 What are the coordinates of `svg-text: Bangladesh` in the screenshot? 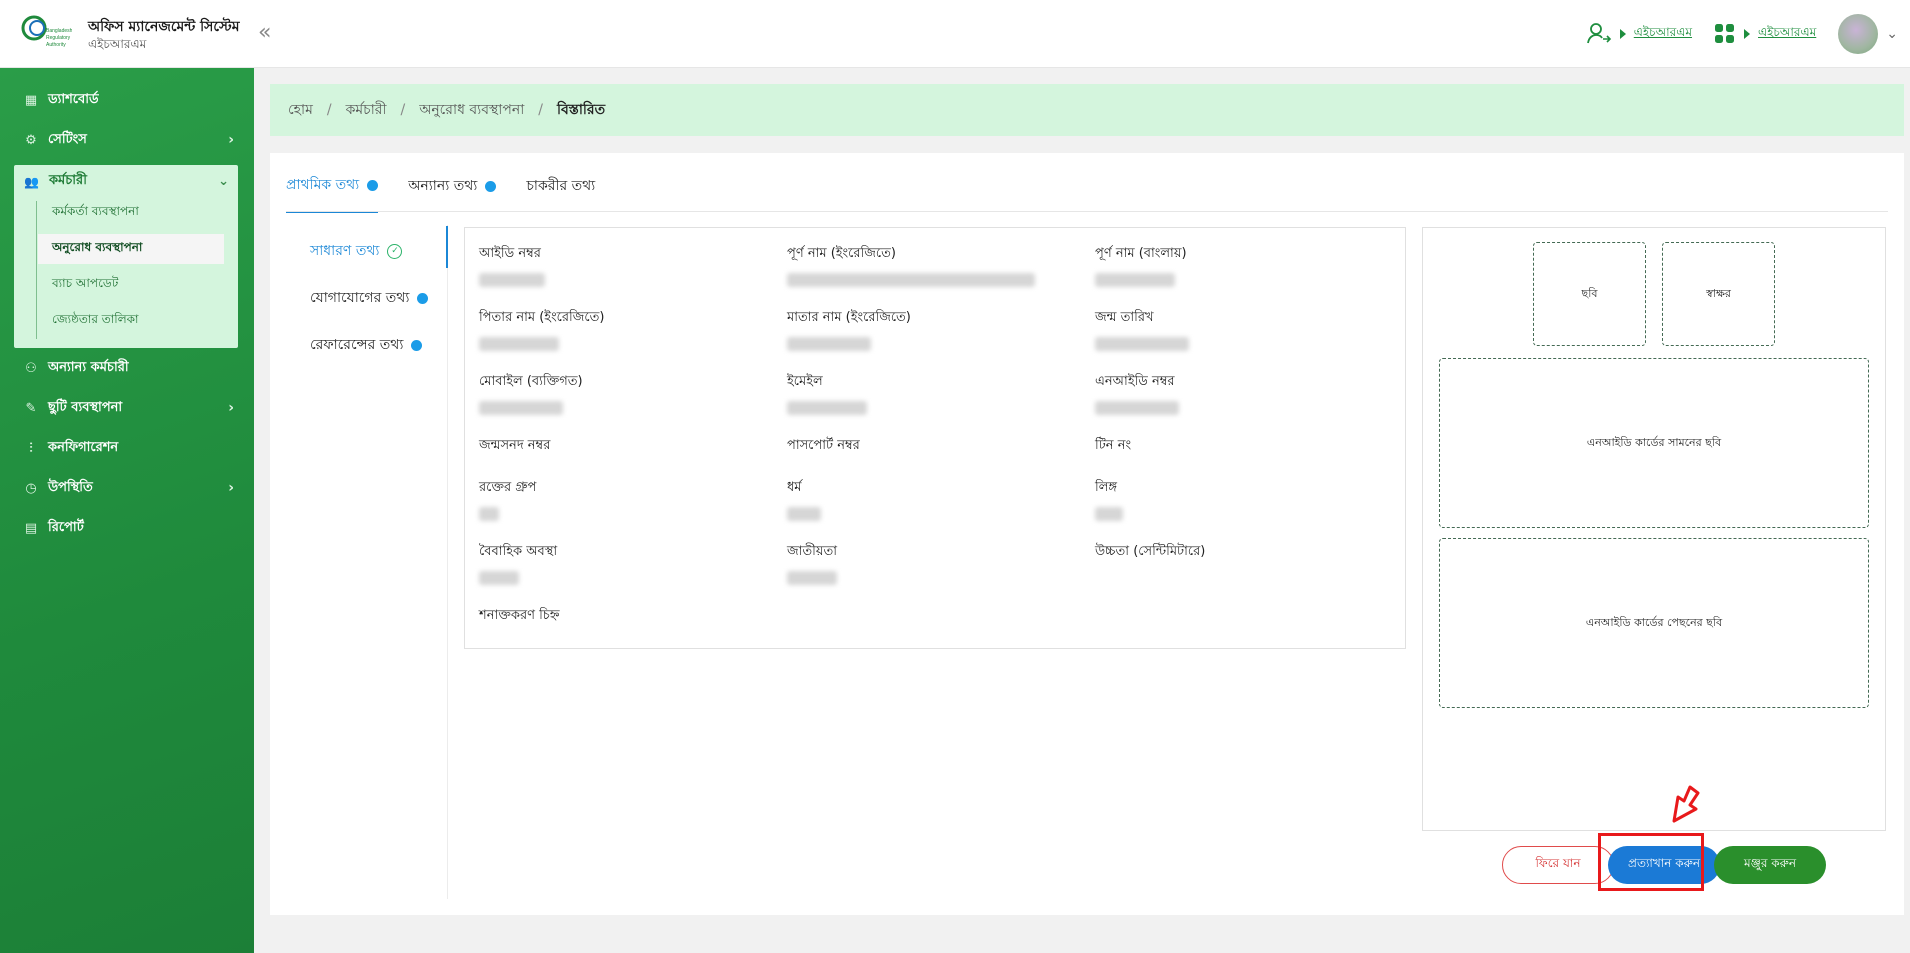 It's located at (59, 31).